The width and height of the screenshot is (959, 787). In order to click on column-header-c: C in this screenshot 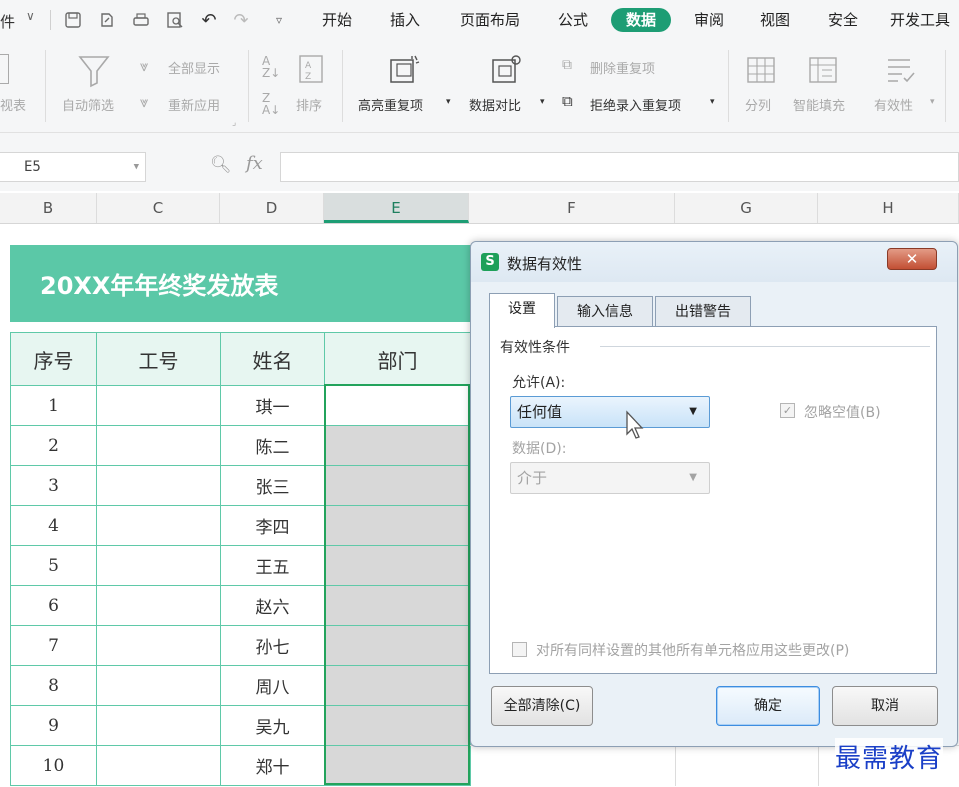, I will do `click(158, 208)`.